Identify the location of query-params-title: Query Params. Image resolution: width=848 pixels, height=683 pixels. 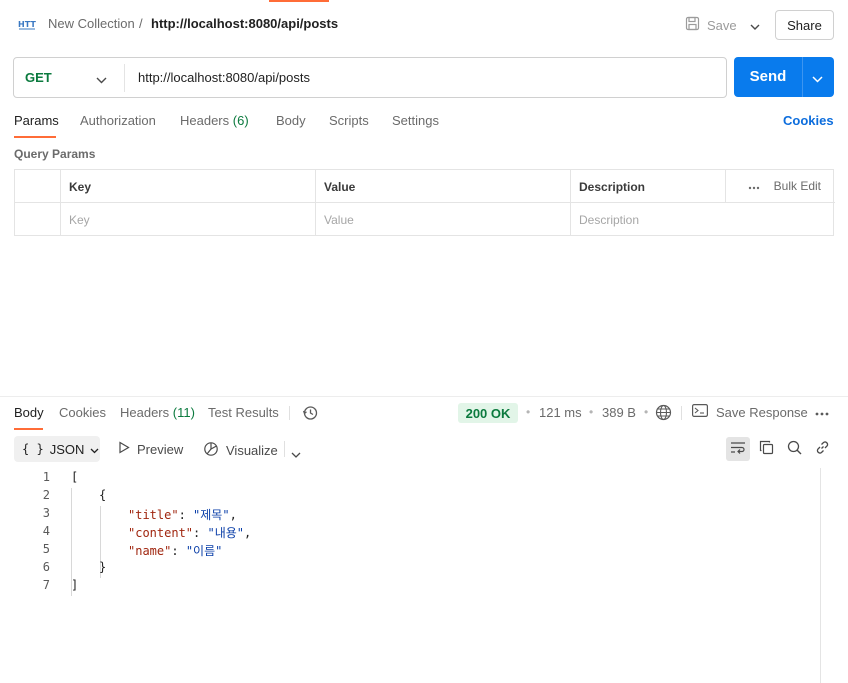
(55, 154).